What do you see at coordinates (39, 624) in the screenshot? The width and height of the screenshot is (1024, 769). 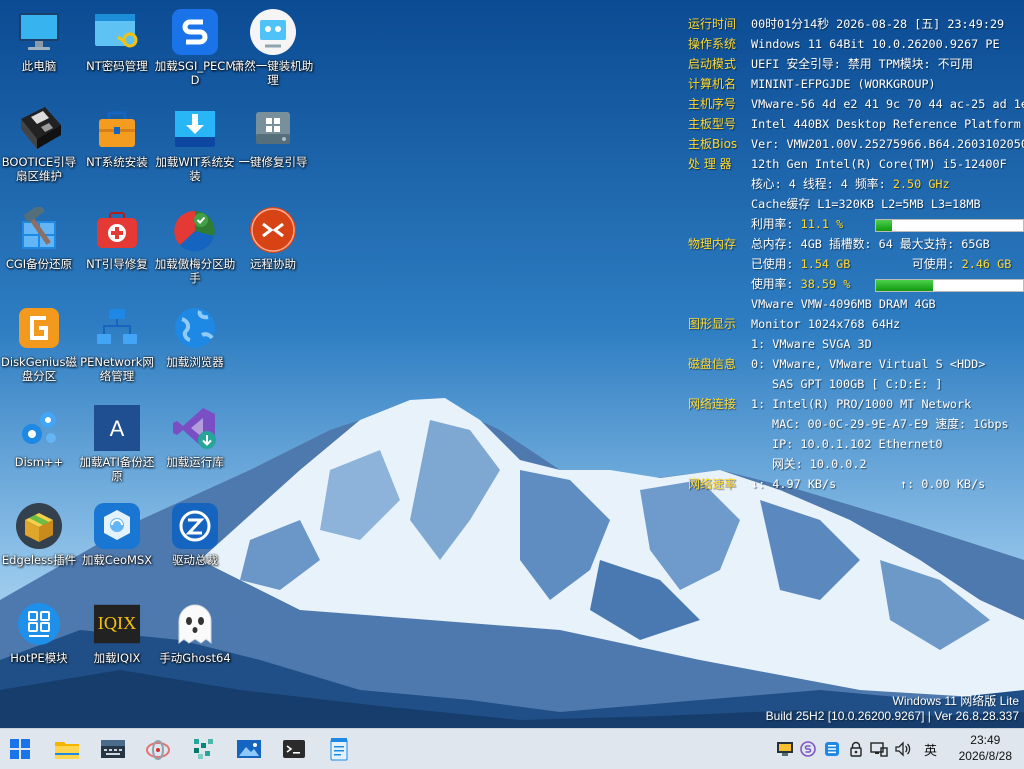 I see `hpm-icon` at bounding box center [39, 624].